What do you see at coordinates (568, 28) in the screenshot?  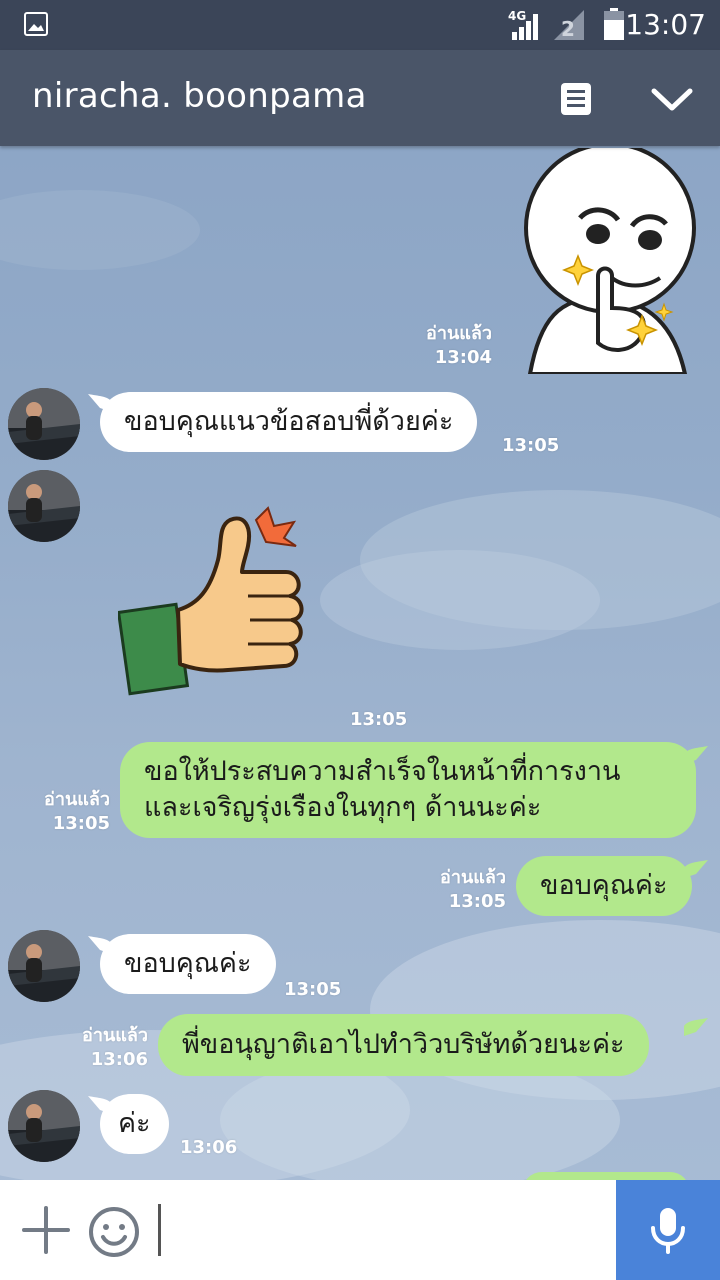 I see `svg-text: 2` at bounding box center [568, 28].